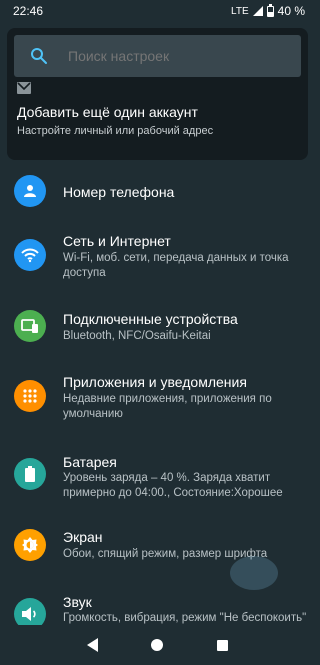 This screenshot has height=665, width=320. What do you see at coordinates (30, 396) in the screenshot?
I see `apps-icon` at bounding box center [30, 396].